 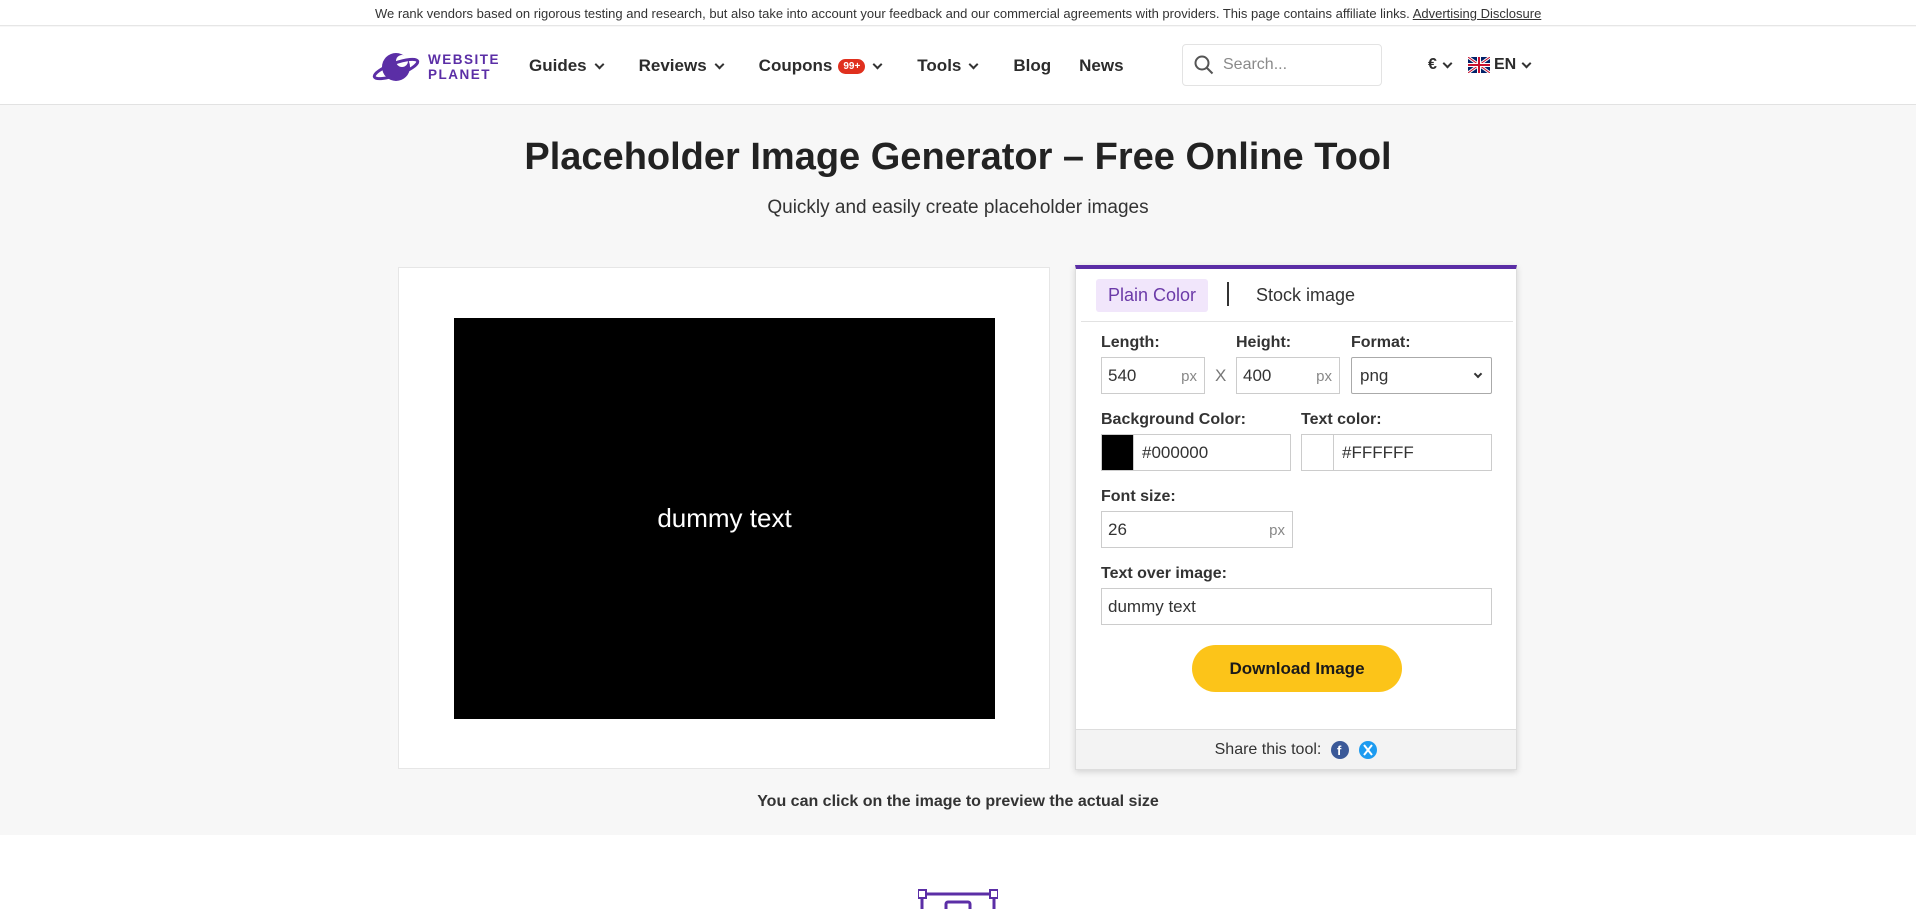 I want to click on svg-text: f, so click(x=1339, y=750).